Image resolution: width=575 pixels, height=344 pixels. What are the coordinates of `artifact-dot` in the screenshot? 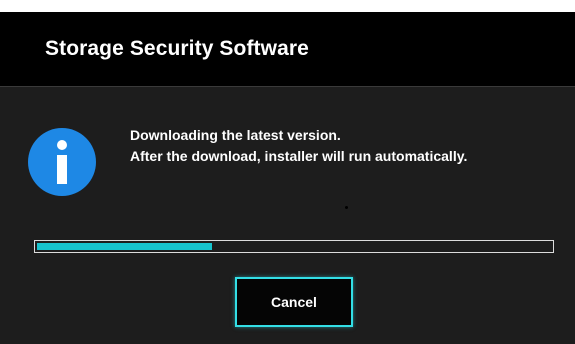 It's located at (346, 207).